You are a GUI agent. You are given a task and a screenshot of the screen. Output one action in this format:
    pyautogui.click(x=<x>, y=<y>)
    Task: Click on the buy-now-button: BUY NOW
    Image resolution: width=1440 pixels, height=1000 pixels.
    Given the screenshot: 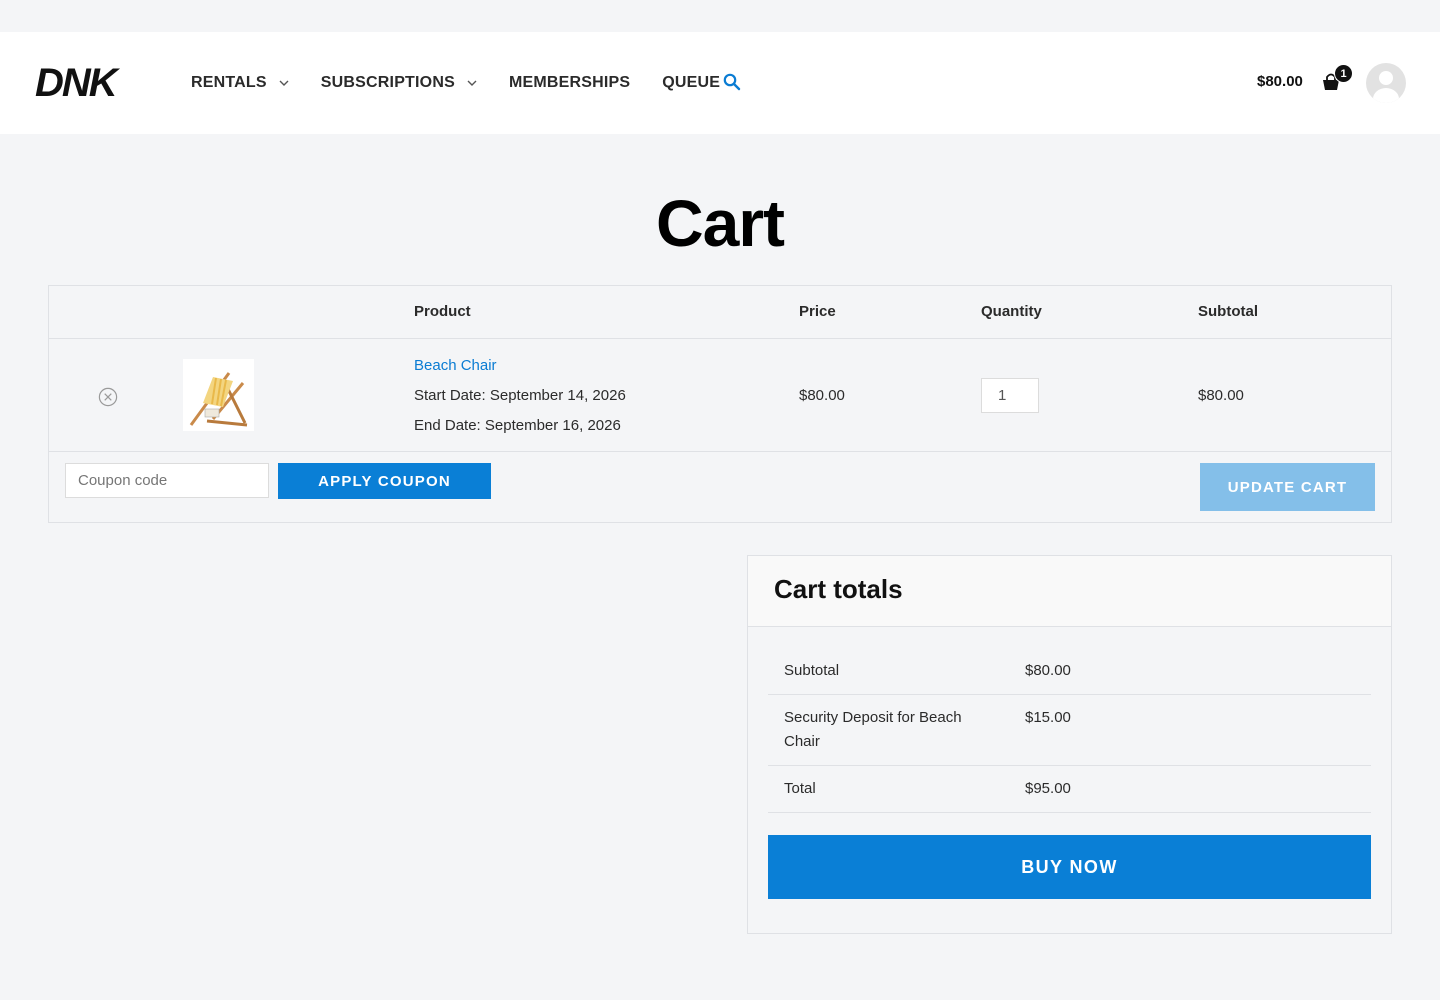 What is the action you would take?
    pyautogui.click(x=1069, y=867)
    